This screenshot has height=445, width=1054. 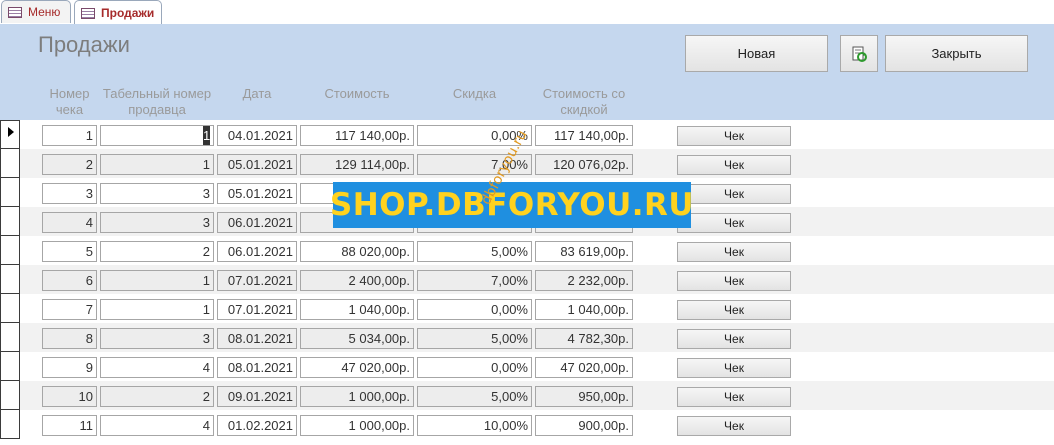 I want to click on receipt-number-field: 2, so click(x=69, y=164).